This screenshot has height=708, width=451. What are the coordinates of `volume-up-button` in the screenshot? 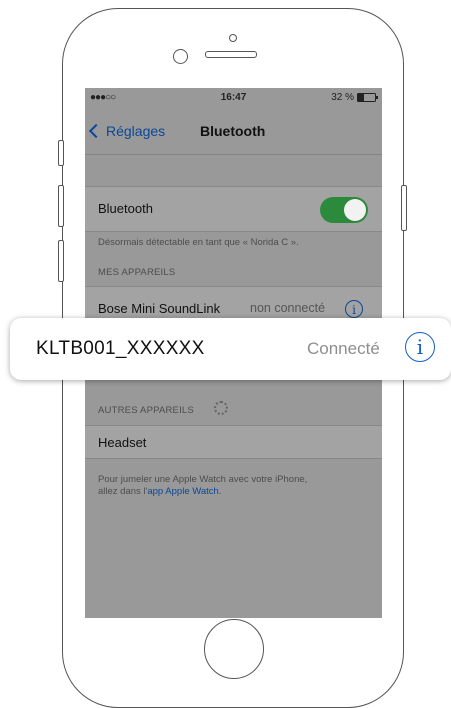 It's located at (61, 206).